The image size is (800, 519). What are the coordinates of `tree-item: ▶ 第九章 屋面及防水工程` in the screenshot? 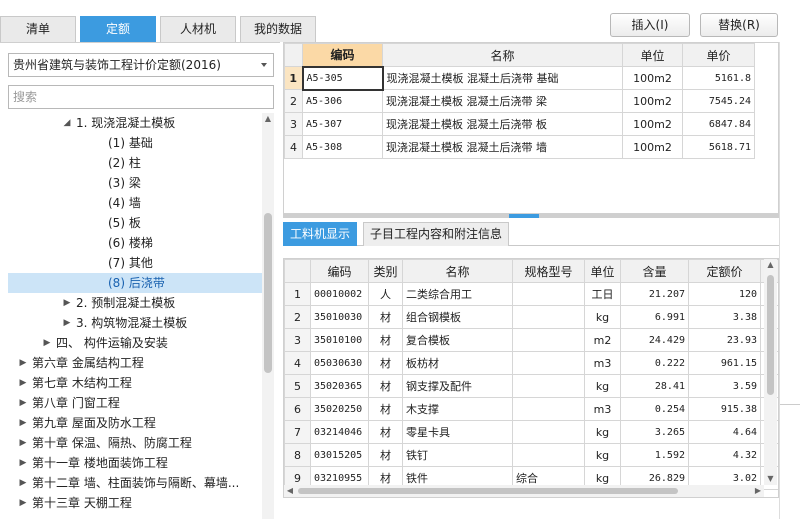 It's located at (135, 423).